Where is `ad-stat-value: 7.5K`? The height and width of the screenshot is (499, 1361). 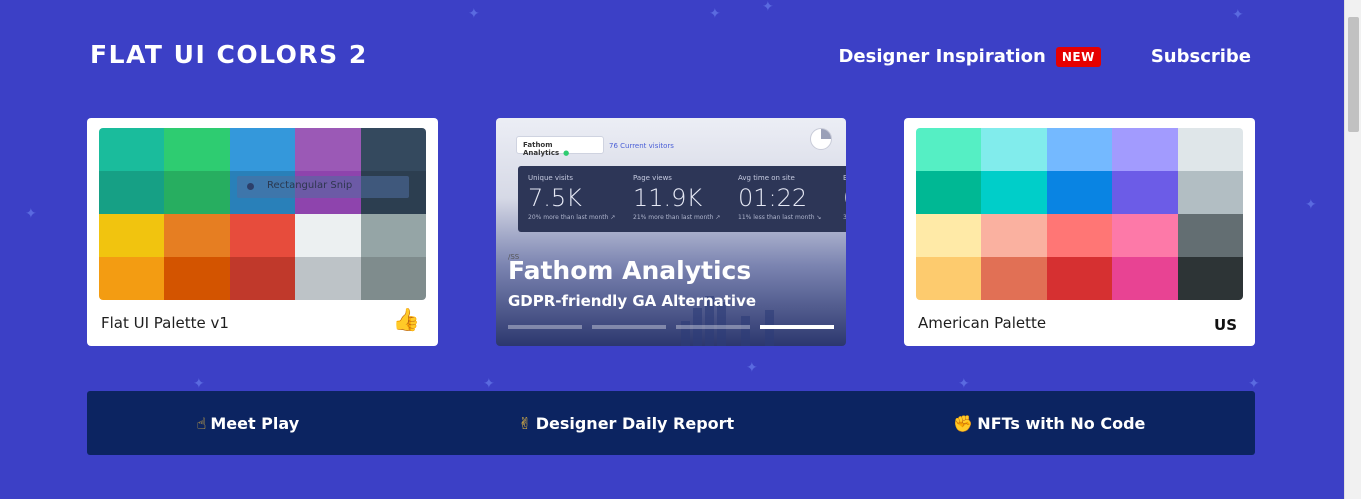
ad-stat-value: 7.5K is located at coordinates (555, 198).